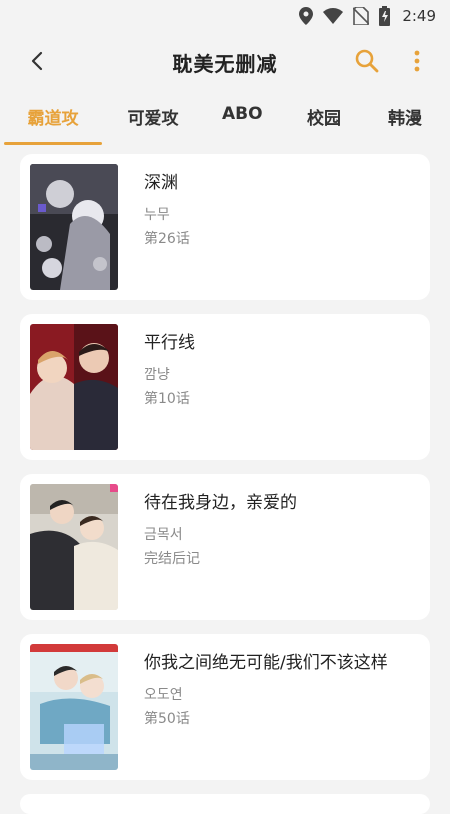 The height and width of the screenshot is (814, 450). What do you see at coordinates (220, 503) in the screenshot?
I see `comic-title: 待在我身边，亲爱的` at bounding box center [220, 503].